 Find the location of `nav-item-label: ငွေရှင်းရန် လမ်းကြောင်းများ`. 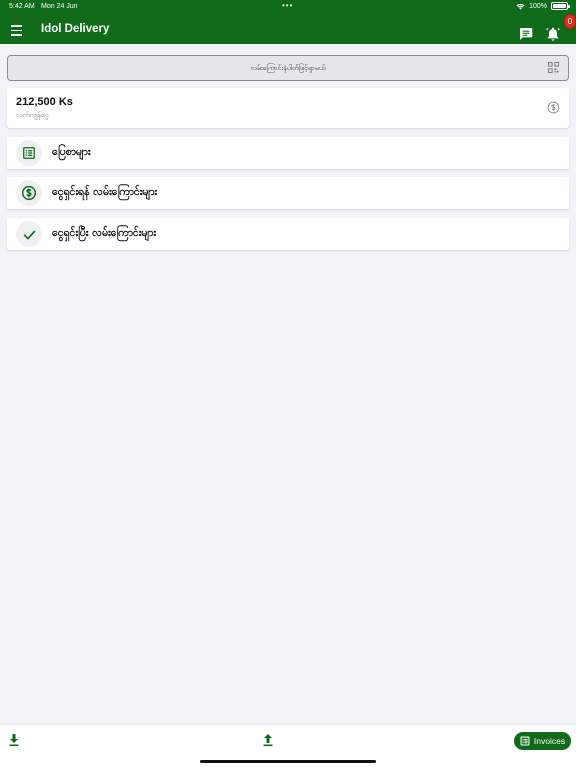

nav-item-label: ငွေရှင်းရန် လမ်းကြောင်းများ is located at coordinates (105, 192).